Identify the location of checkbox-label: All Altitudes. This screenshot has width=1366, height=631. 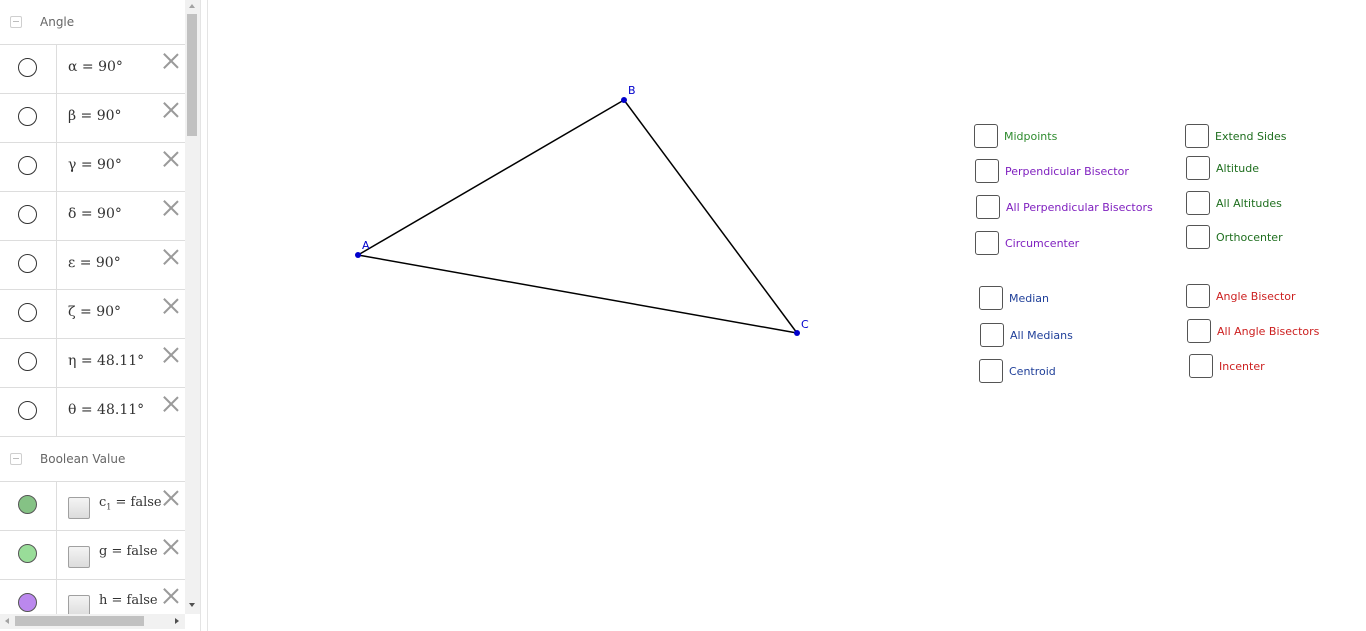
(1249, 203).